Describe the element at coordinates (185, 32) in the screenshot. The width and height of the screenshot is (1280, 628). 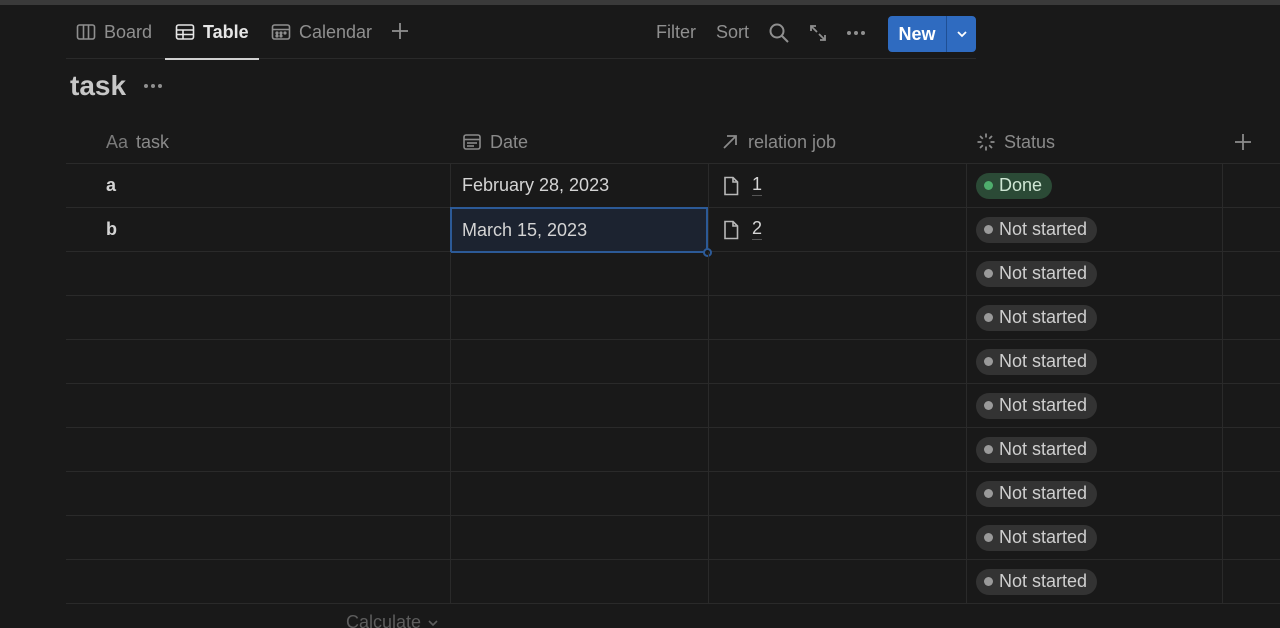
I see `table-icon` at that location.